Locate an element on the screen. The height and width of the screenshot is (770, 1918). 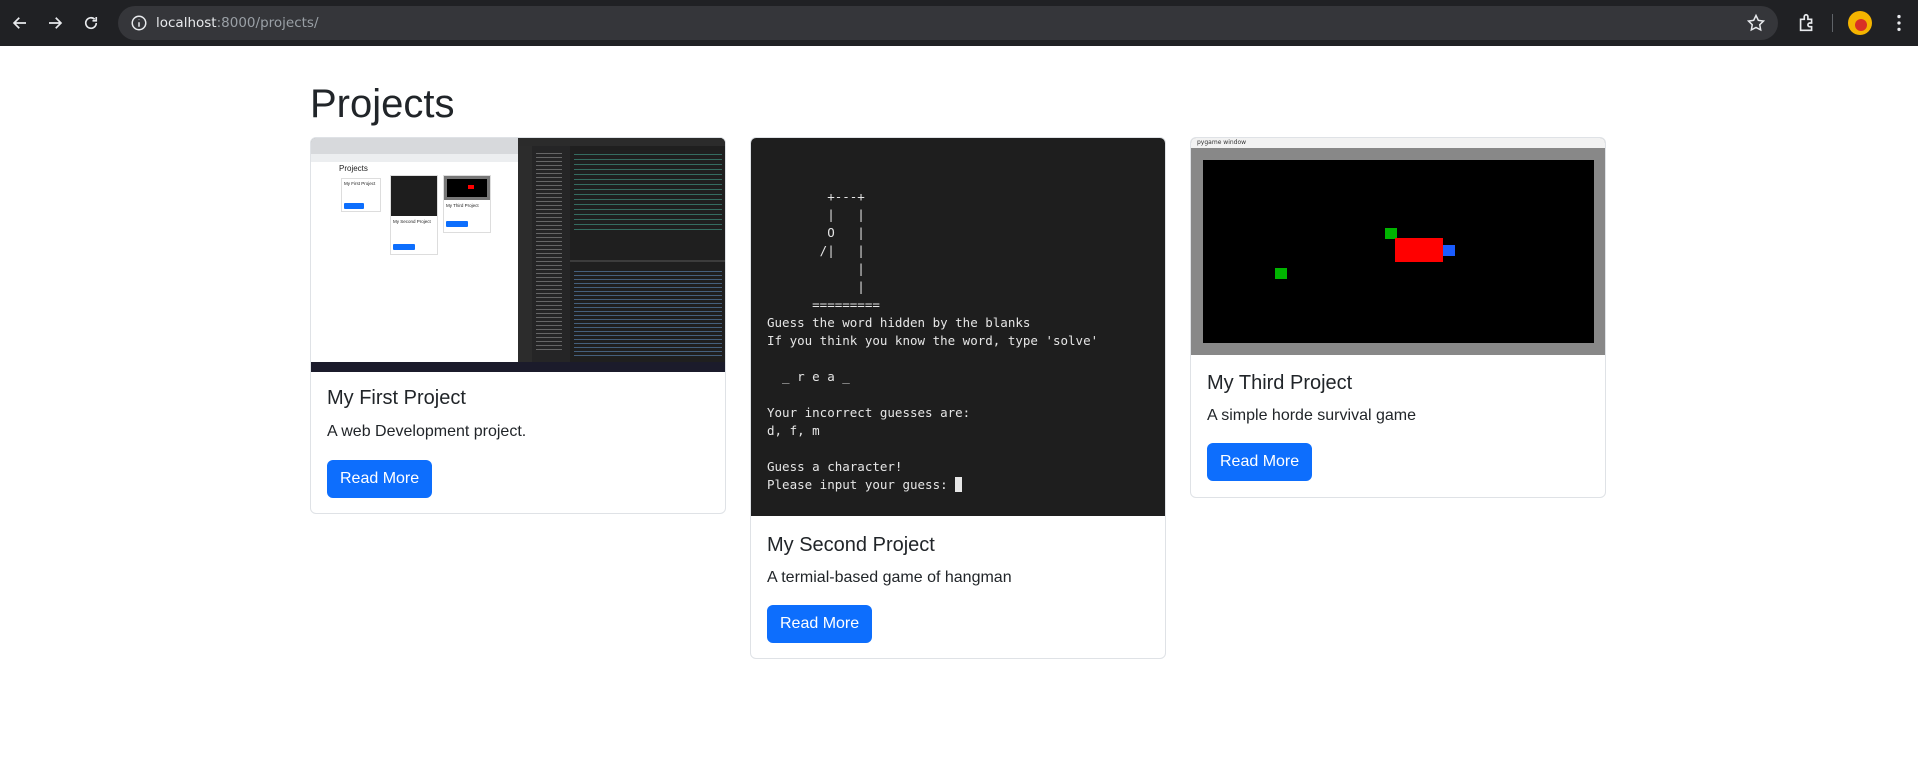
browser-toolbar: localhost:8000/projects/ is located at coordinates (959, 23).